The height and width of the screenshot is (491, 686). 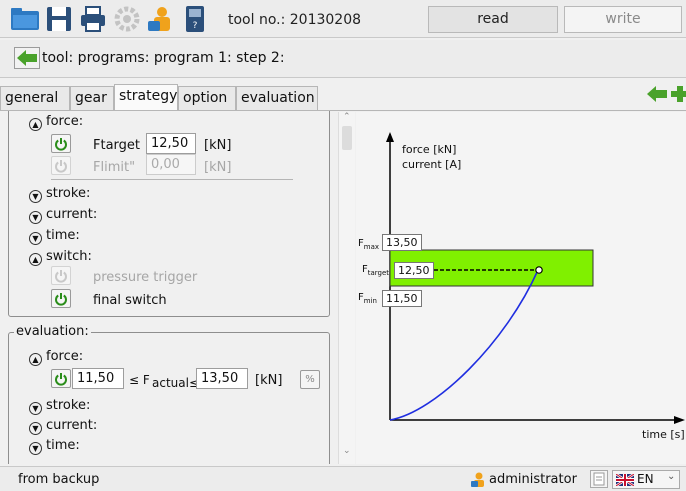 I want to click on tab-strategy: strategy, so click(x=146, y=97).